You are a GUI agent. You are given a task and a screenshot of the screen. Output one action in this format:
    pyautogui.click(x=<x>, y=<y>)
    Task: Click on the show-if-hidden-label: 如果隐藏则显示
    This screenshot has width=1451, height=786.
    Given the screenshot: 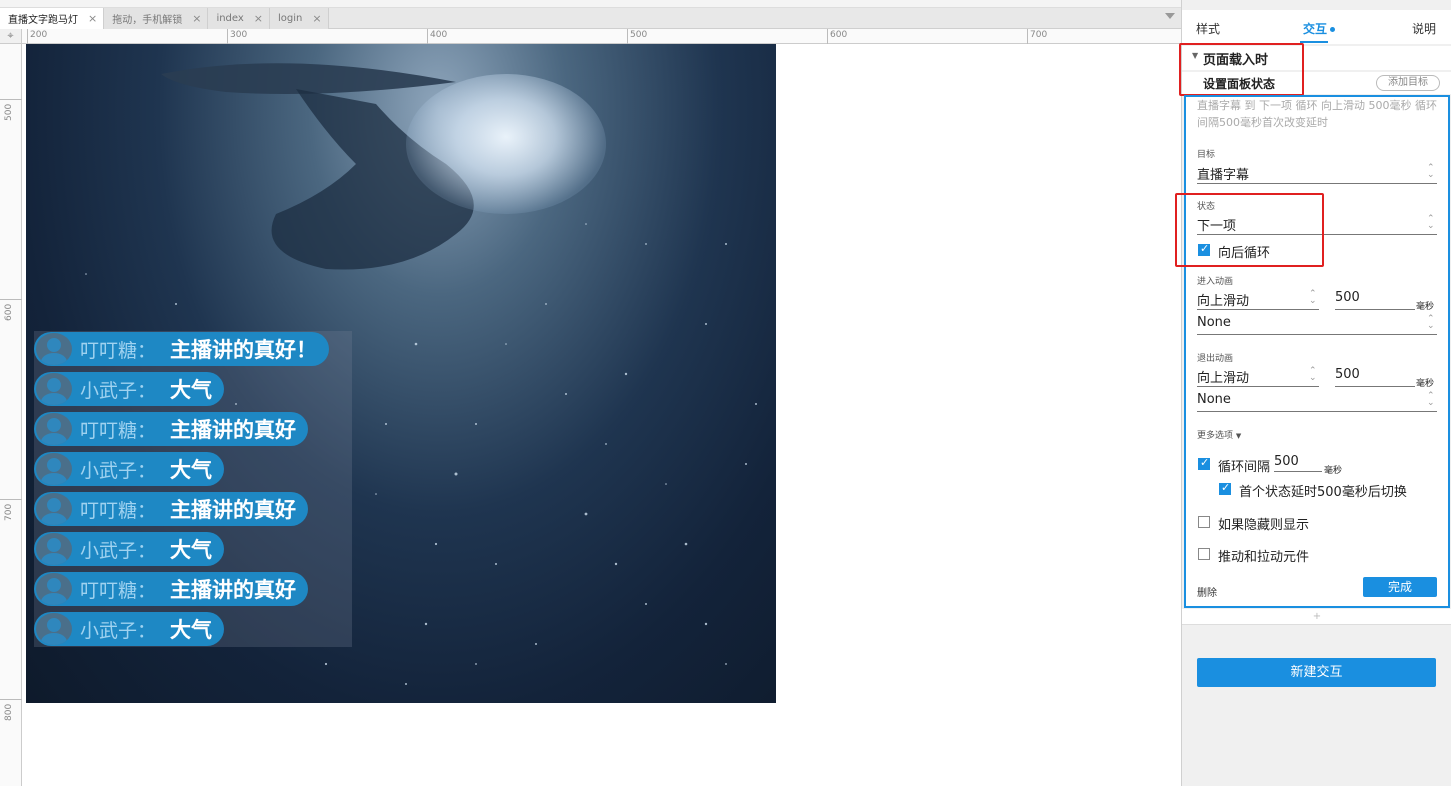 What is the action you would take?
    pyautogui.click(x=1264, y=525)
    